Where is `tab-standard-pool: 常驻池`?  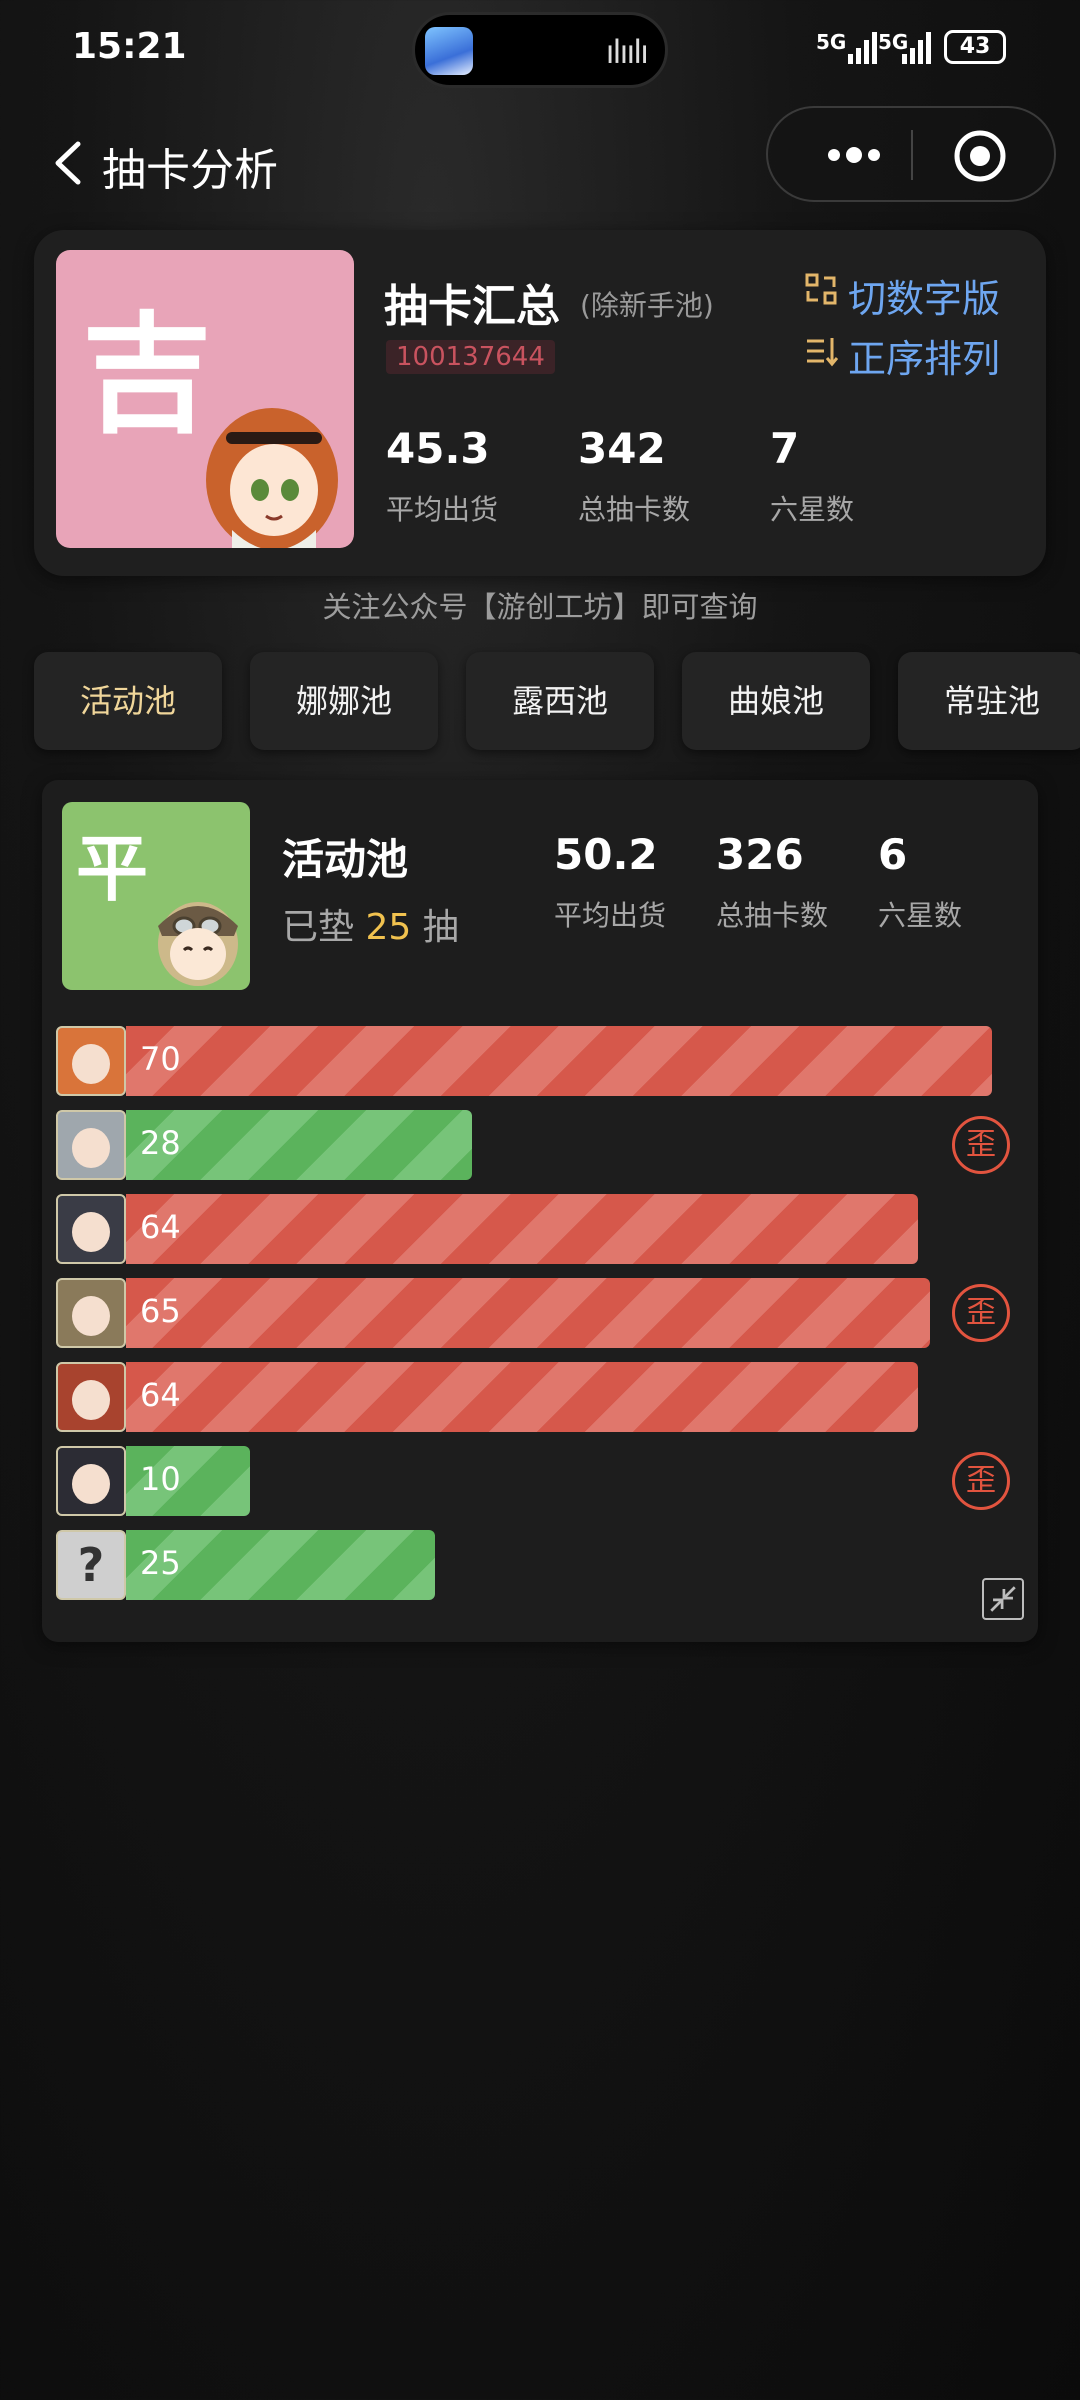 tab-standard-pool: 常驻池 is located at coordinates (989, 701).